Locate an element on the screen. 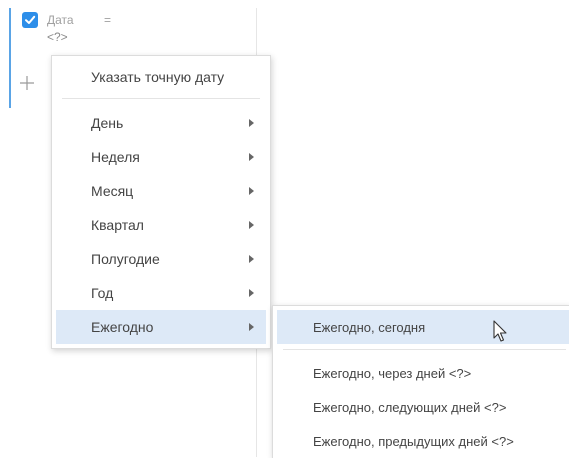 The width and height of the screenshot is (569, 458). filter-checkbox is located at coordinates (30, 20).